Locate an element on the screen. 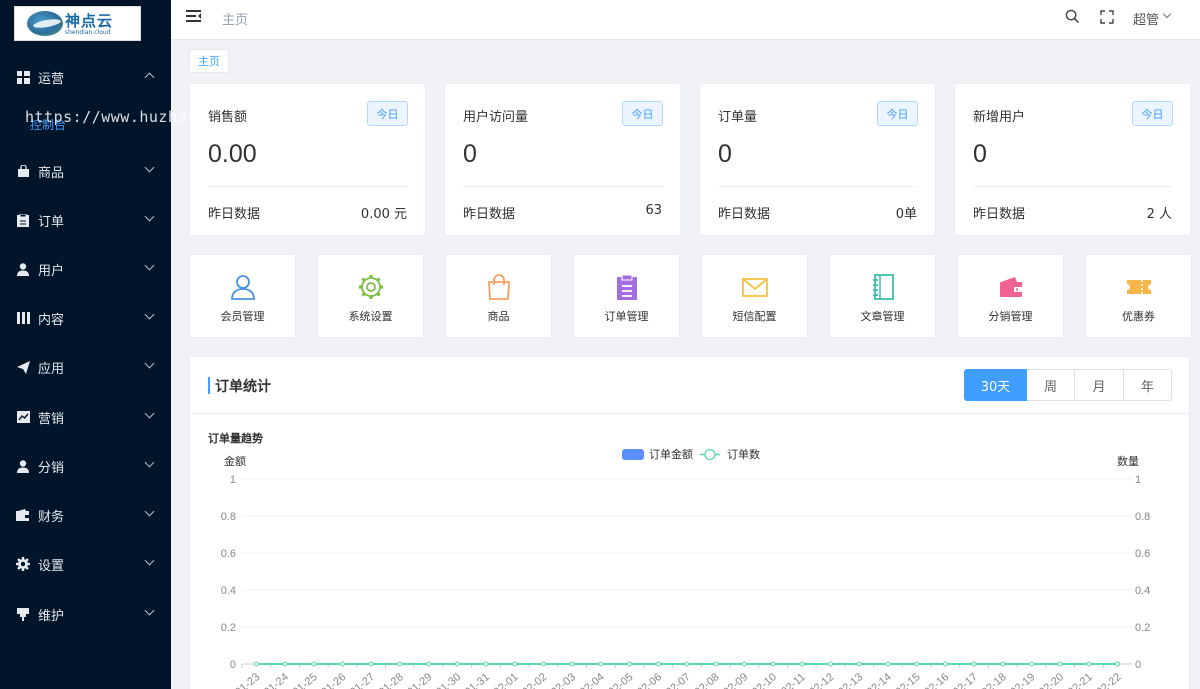  sidebar-item-label: 财务 is located at coordinates (51, 517).